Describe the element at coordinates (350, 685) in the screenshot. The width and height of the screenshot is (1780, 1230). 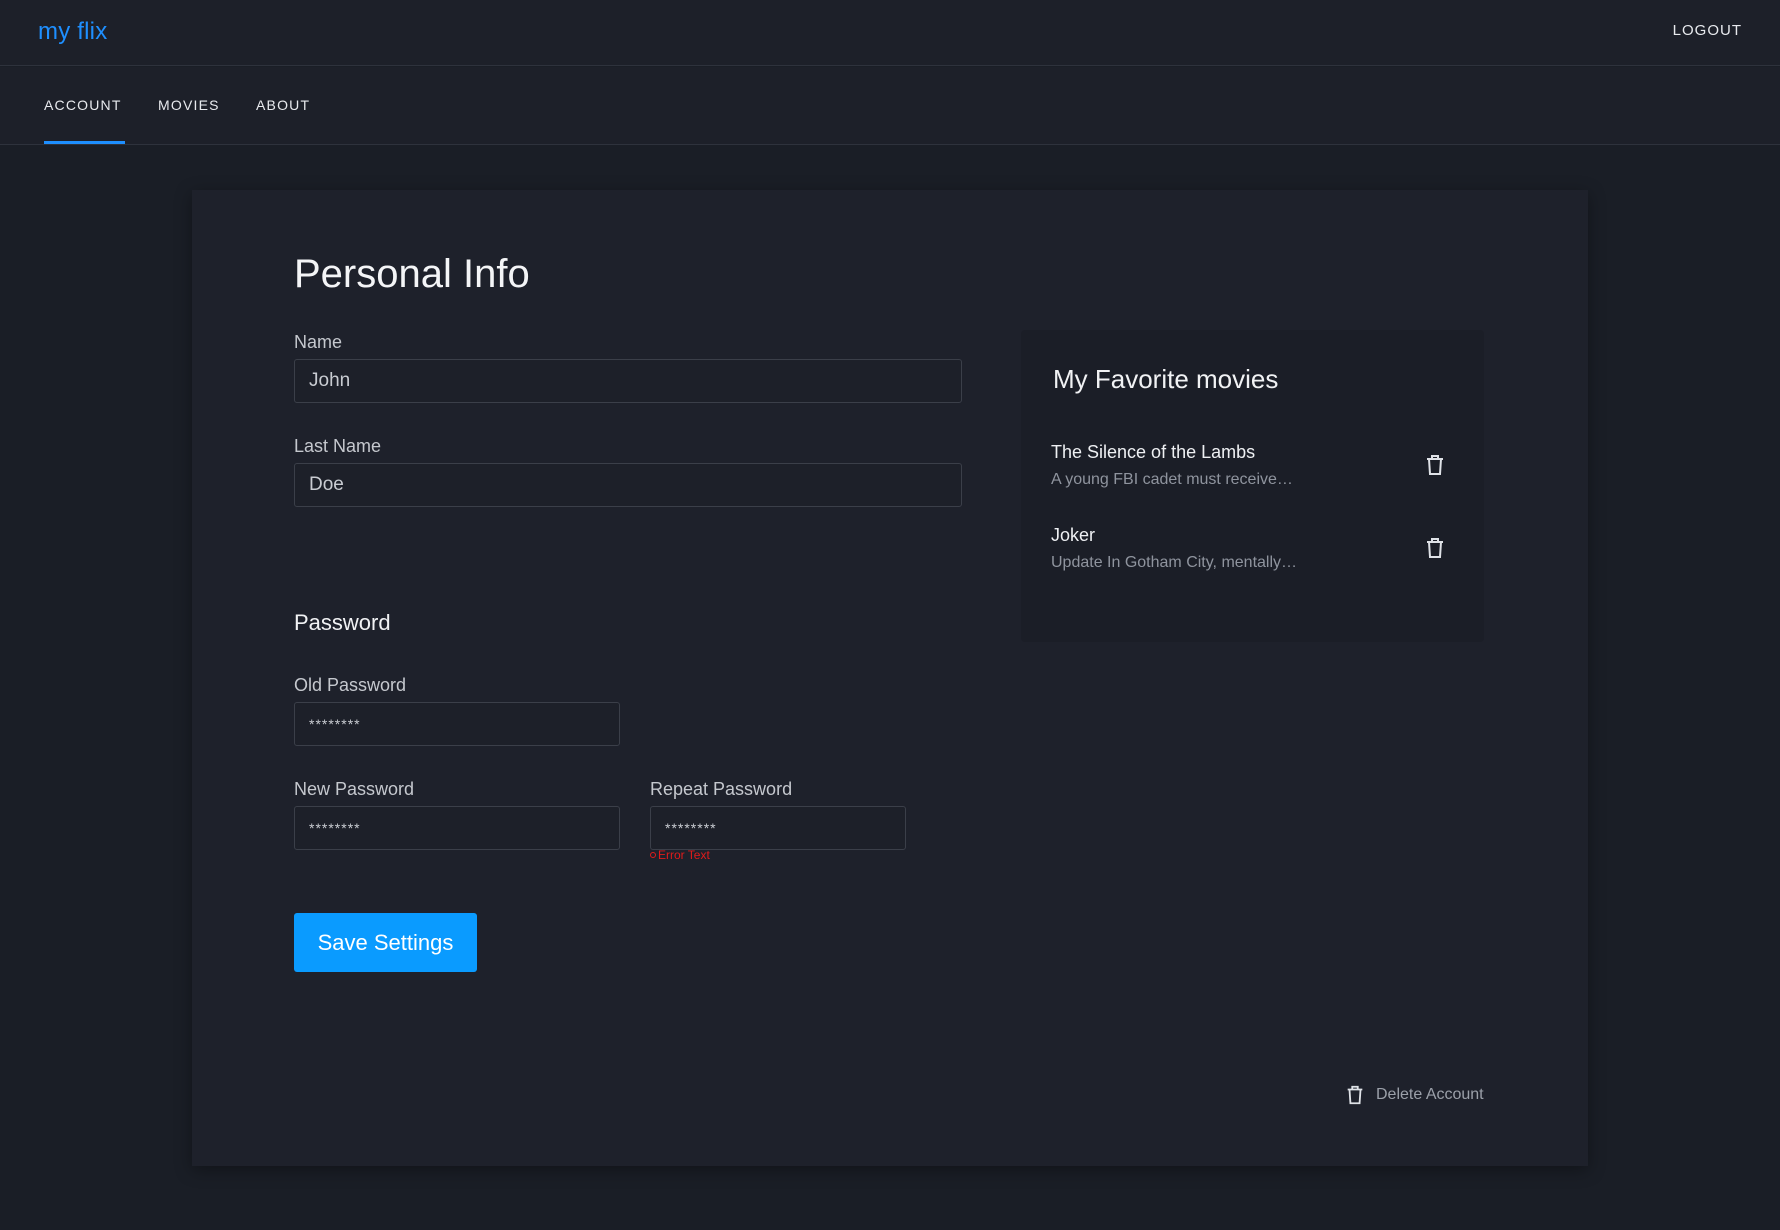
I see `old-password-label: Old Password` at that location.